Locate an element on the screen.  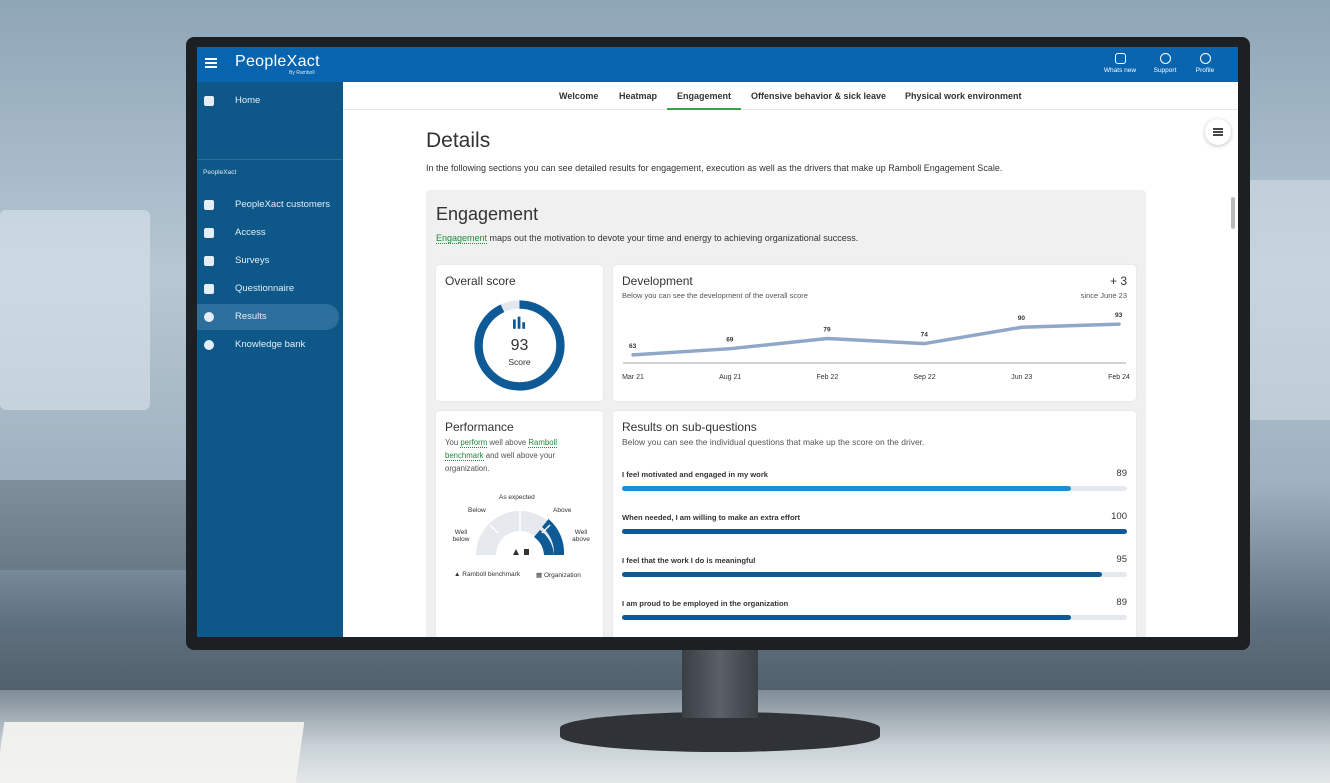
sidebar-divider is located at coordinates (270, 159).